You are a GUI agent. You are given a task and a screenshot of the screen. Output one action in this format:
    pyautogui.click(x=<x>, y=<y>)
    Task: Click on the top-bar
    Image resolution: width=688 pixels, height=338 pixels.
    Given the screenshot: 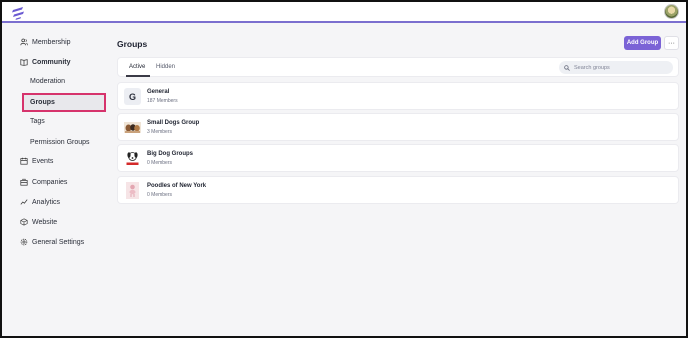 What is the action you would take?
    pyautogui.click(x=344, y=12)
    